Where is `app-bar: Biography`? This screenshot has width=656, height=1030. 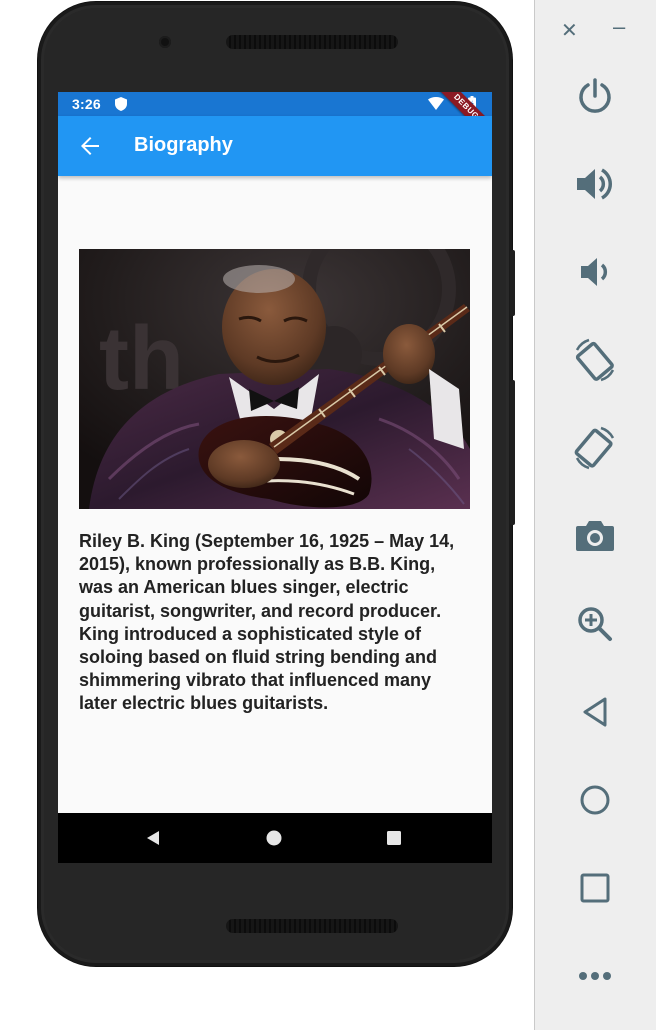 app-bar: Biography is located at coordinates (275, 146).